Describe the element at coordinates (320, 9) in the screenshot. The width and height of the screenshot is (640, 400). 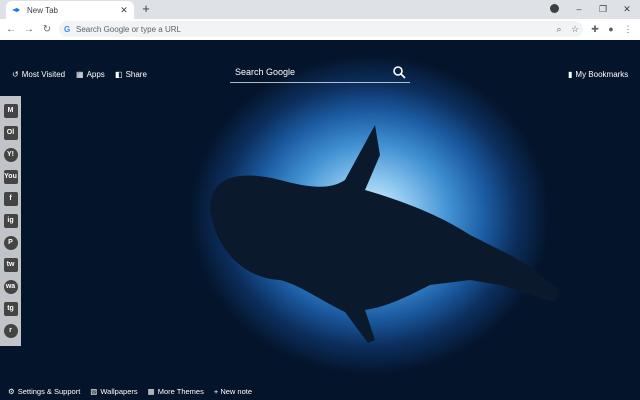
I see `tab-strip: New Tab ✕ + – ❐ ✕` at that location.